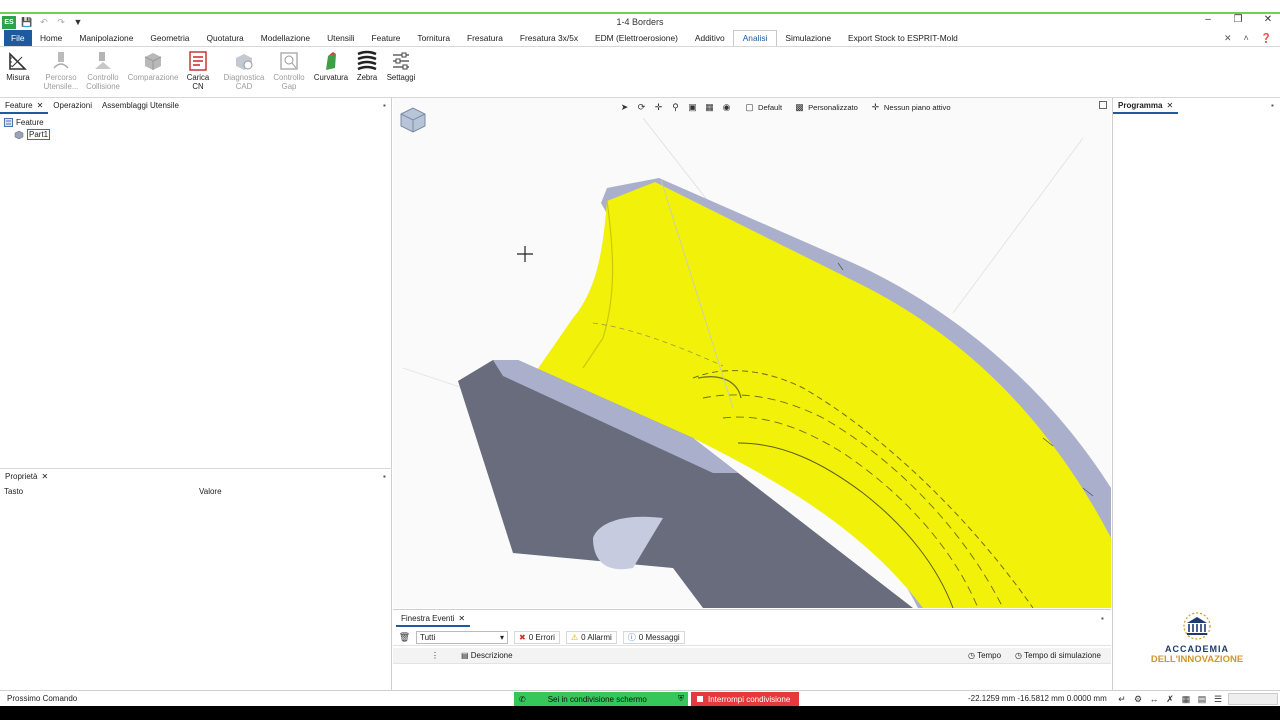 The height and width of the screenshot is (720, 1280). I want to click on misura-button: Misura, so click(18, 66).